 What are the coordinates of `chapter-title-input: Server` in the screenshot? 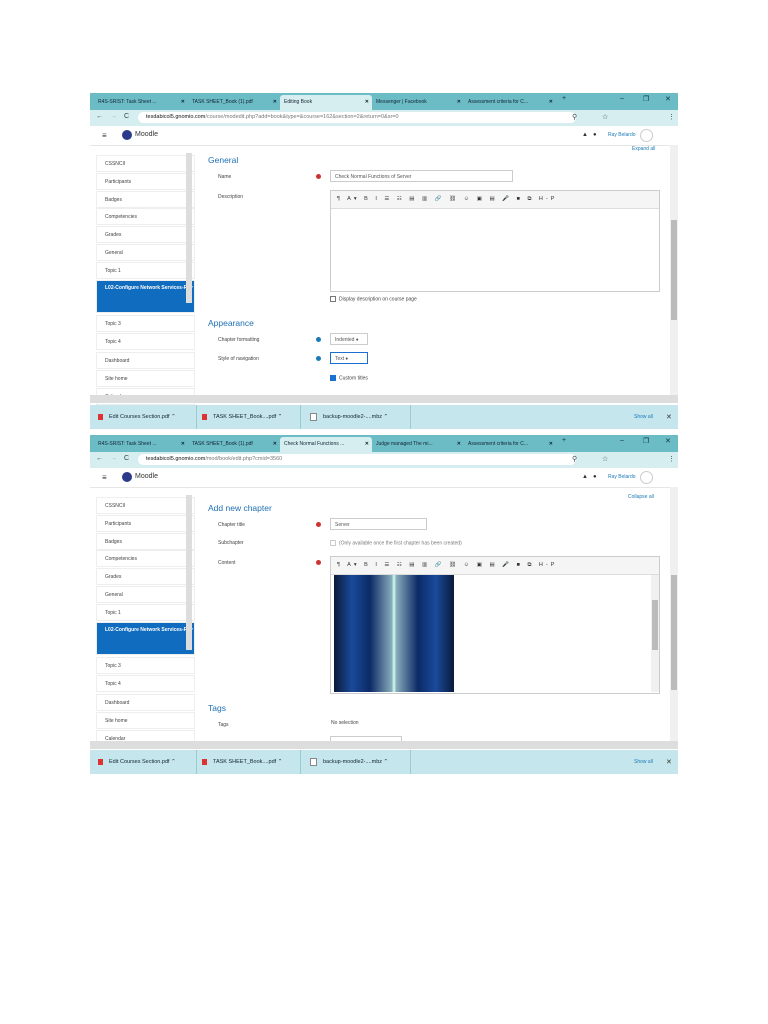 It's located at (378, 524).